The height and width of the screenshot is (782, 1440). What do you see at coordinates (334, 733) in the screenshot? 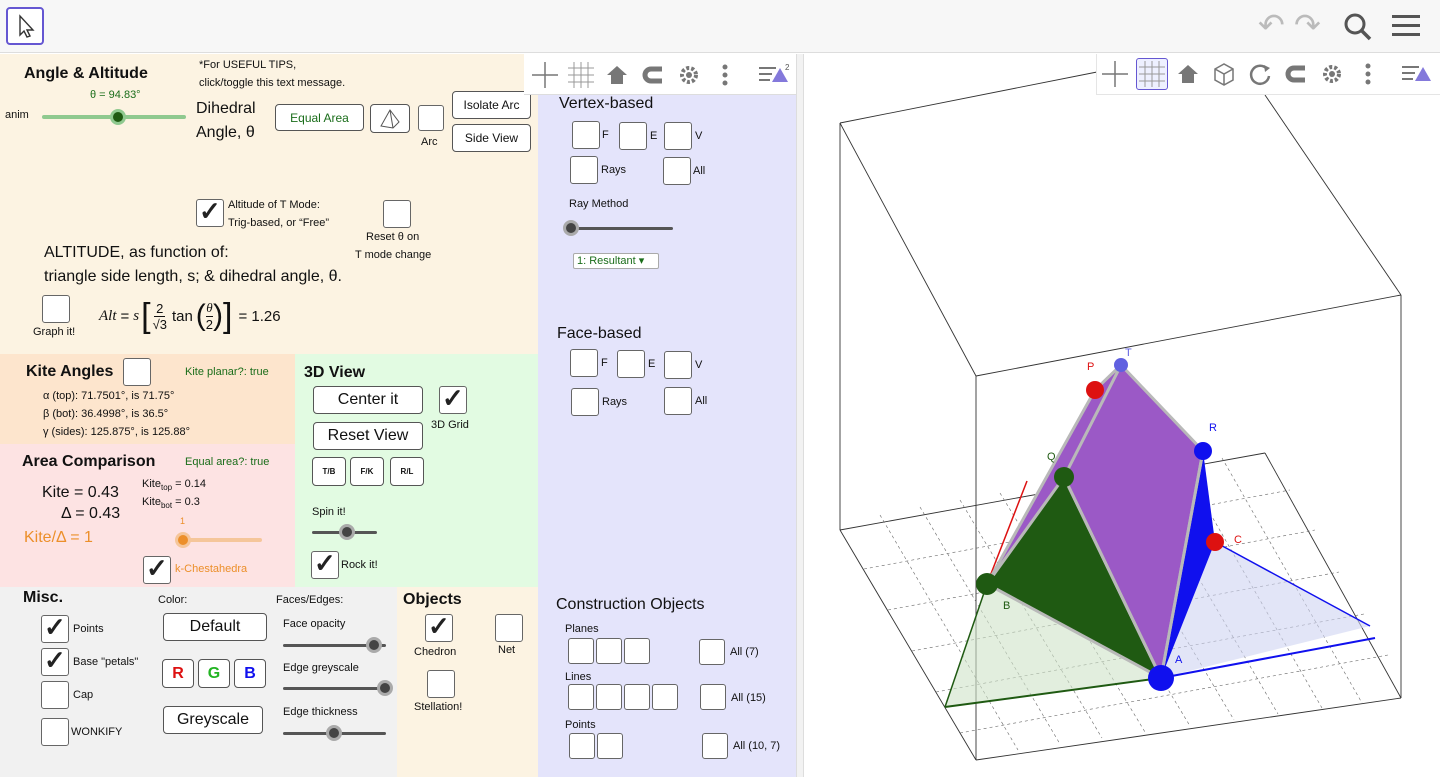
I see `edge-thickness-knob` at bounding box center [334, 733].